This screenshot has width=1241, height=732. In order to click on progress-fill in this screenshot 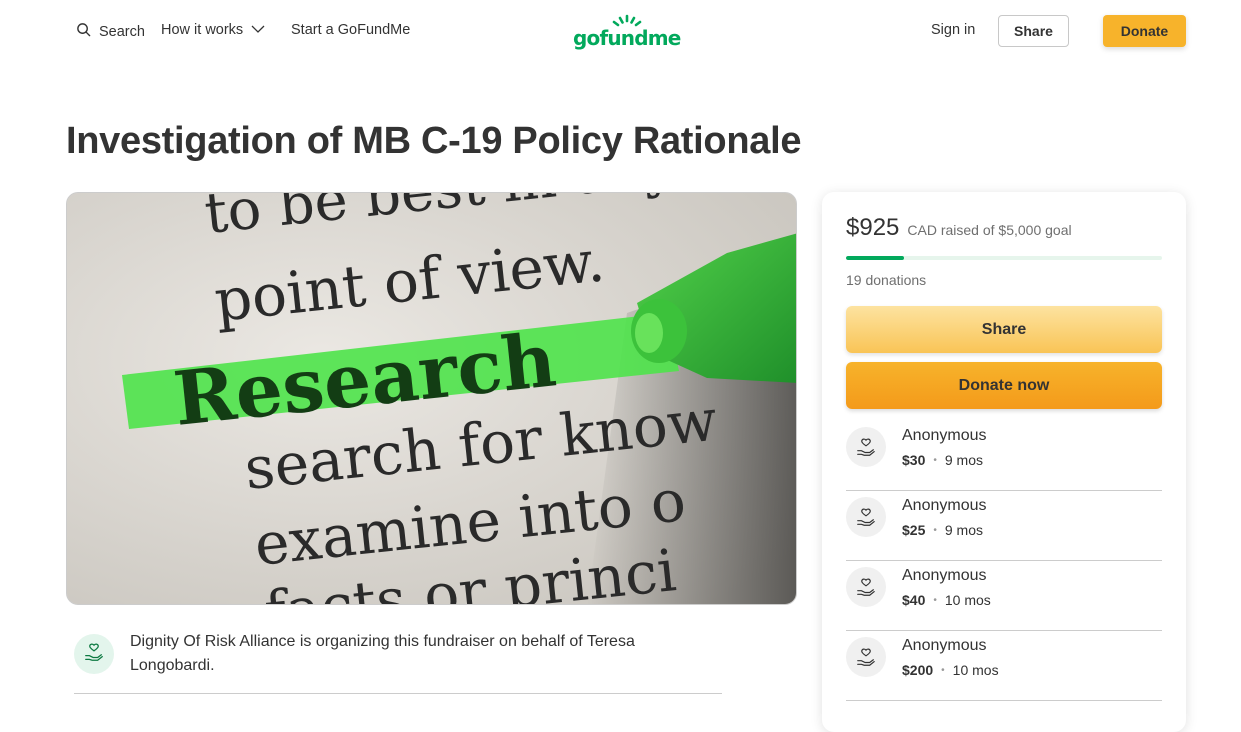, I will do `click(875, 258)`.